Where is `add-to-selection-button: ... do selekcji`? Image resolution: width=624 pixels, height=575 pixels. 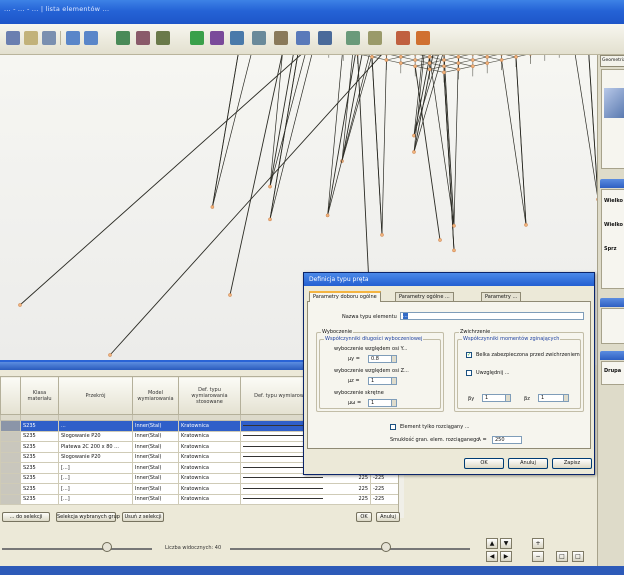
add-to-selection-button: ... do selekcji is located at coordinates (26, 517).